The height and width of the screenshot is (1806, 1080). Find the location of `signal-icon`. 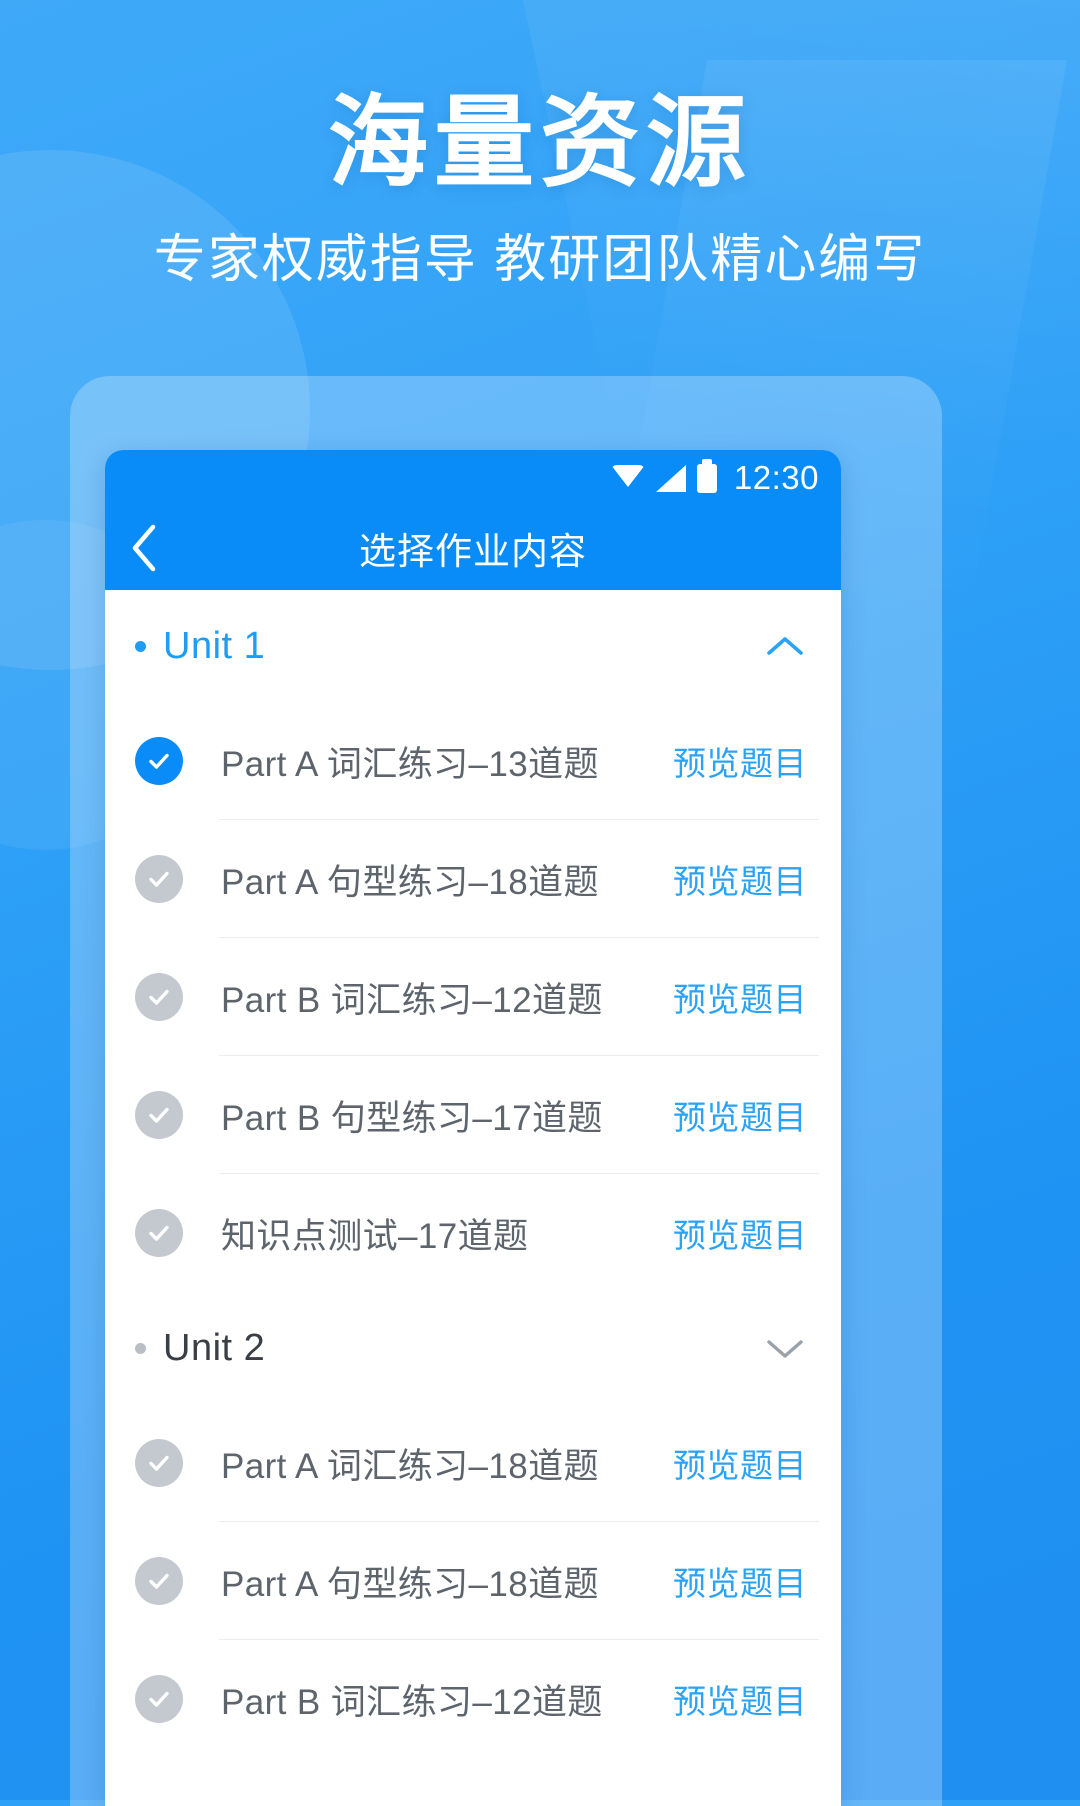

signal-icon is located at coordinates (670, 478).